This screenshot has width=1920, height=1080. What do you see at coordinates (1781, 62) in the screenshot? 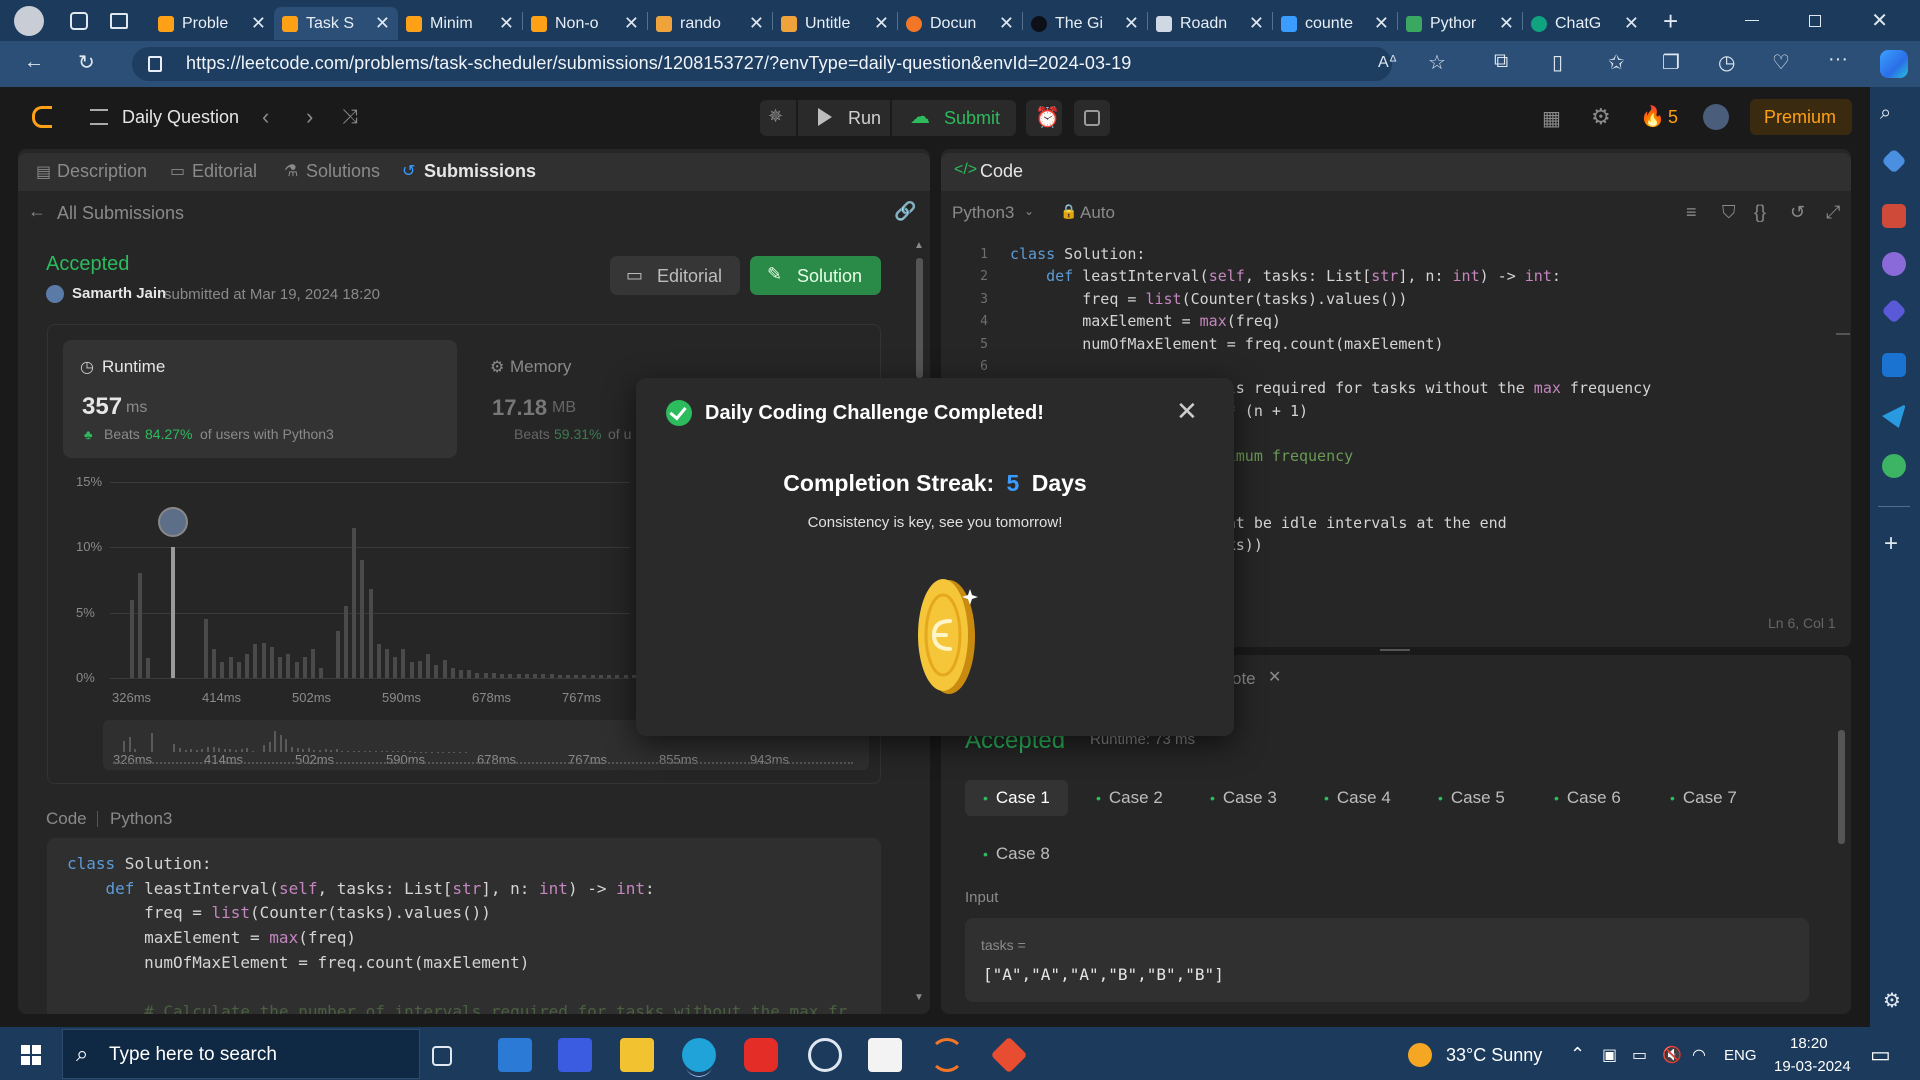
I see `performance-icon: ♡` at bounding box center [1781, 62].